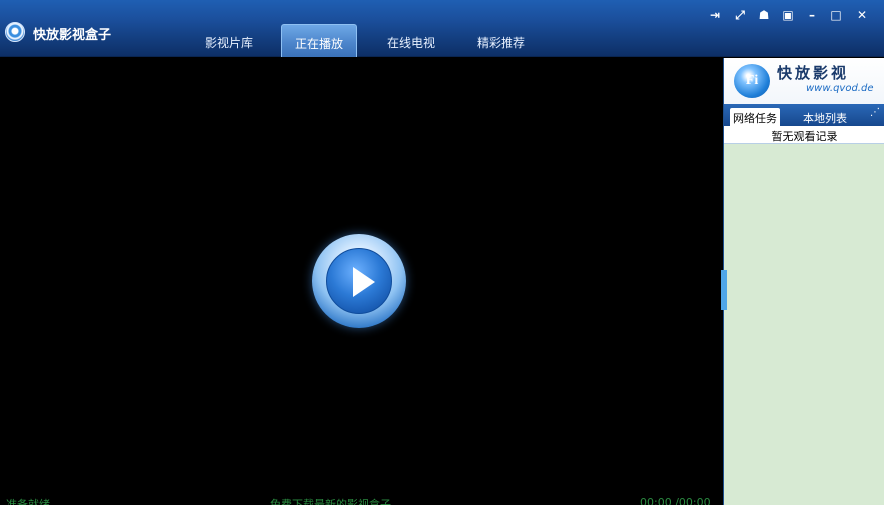  I want to click on promo-link: 免费下载最新的影视盒子, so click(330, 500).